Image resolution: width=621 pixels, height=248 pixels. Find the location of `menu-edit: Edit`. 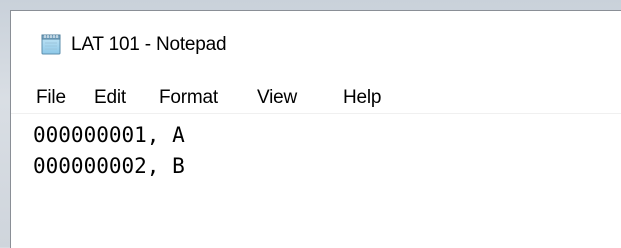

menu-edit: Edit is located at coordinates (110, 98).